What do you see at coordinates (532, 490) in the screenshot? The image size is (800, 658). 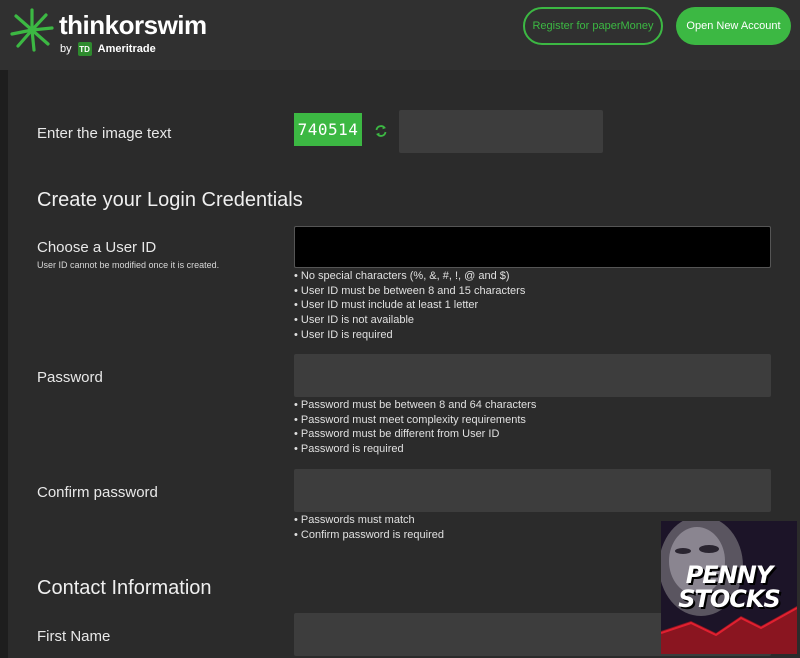 I see `confirm-password-input` at bounding box center [532, 490].